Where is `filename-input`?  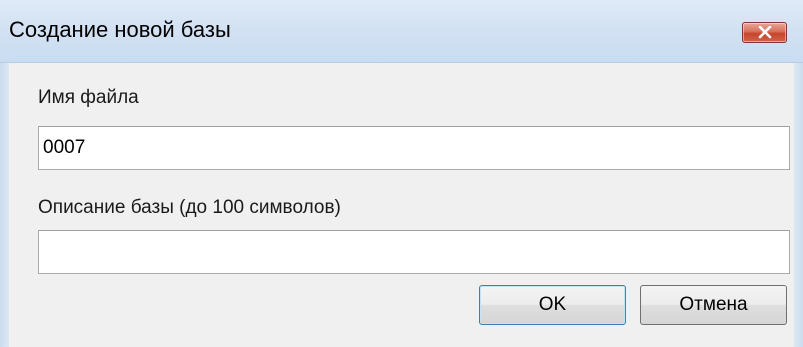
filename-input is located at coordinates (414, 148).